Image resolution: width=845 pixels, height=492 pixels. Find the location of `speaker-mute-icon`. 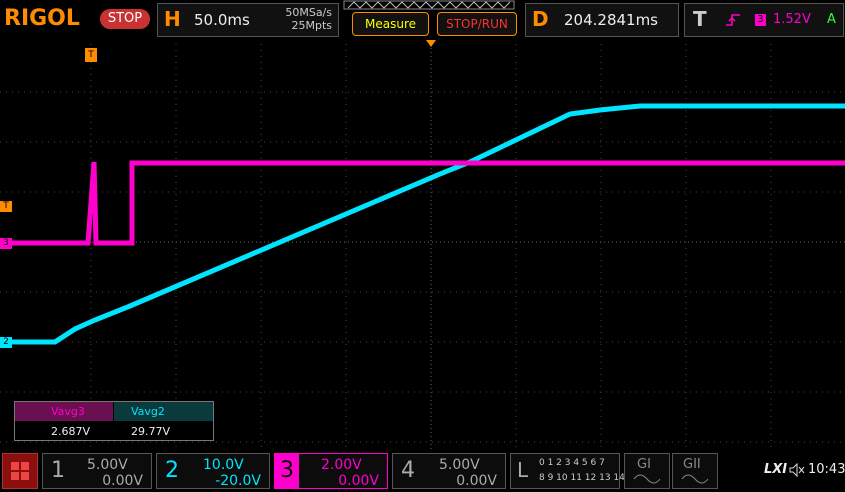

speaker-mute-icon is located at coordinates (797, 470).